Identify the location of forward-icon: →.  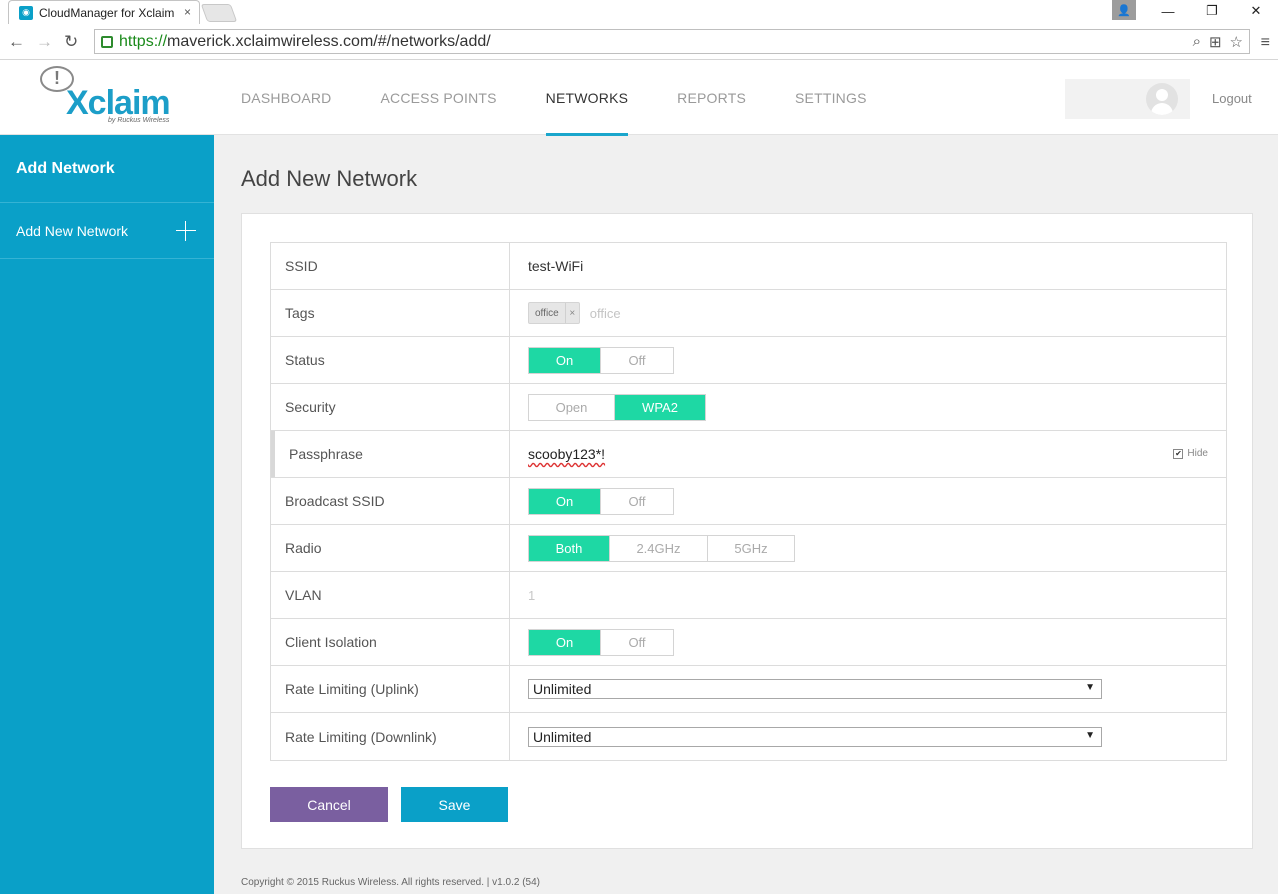
(44, 42).